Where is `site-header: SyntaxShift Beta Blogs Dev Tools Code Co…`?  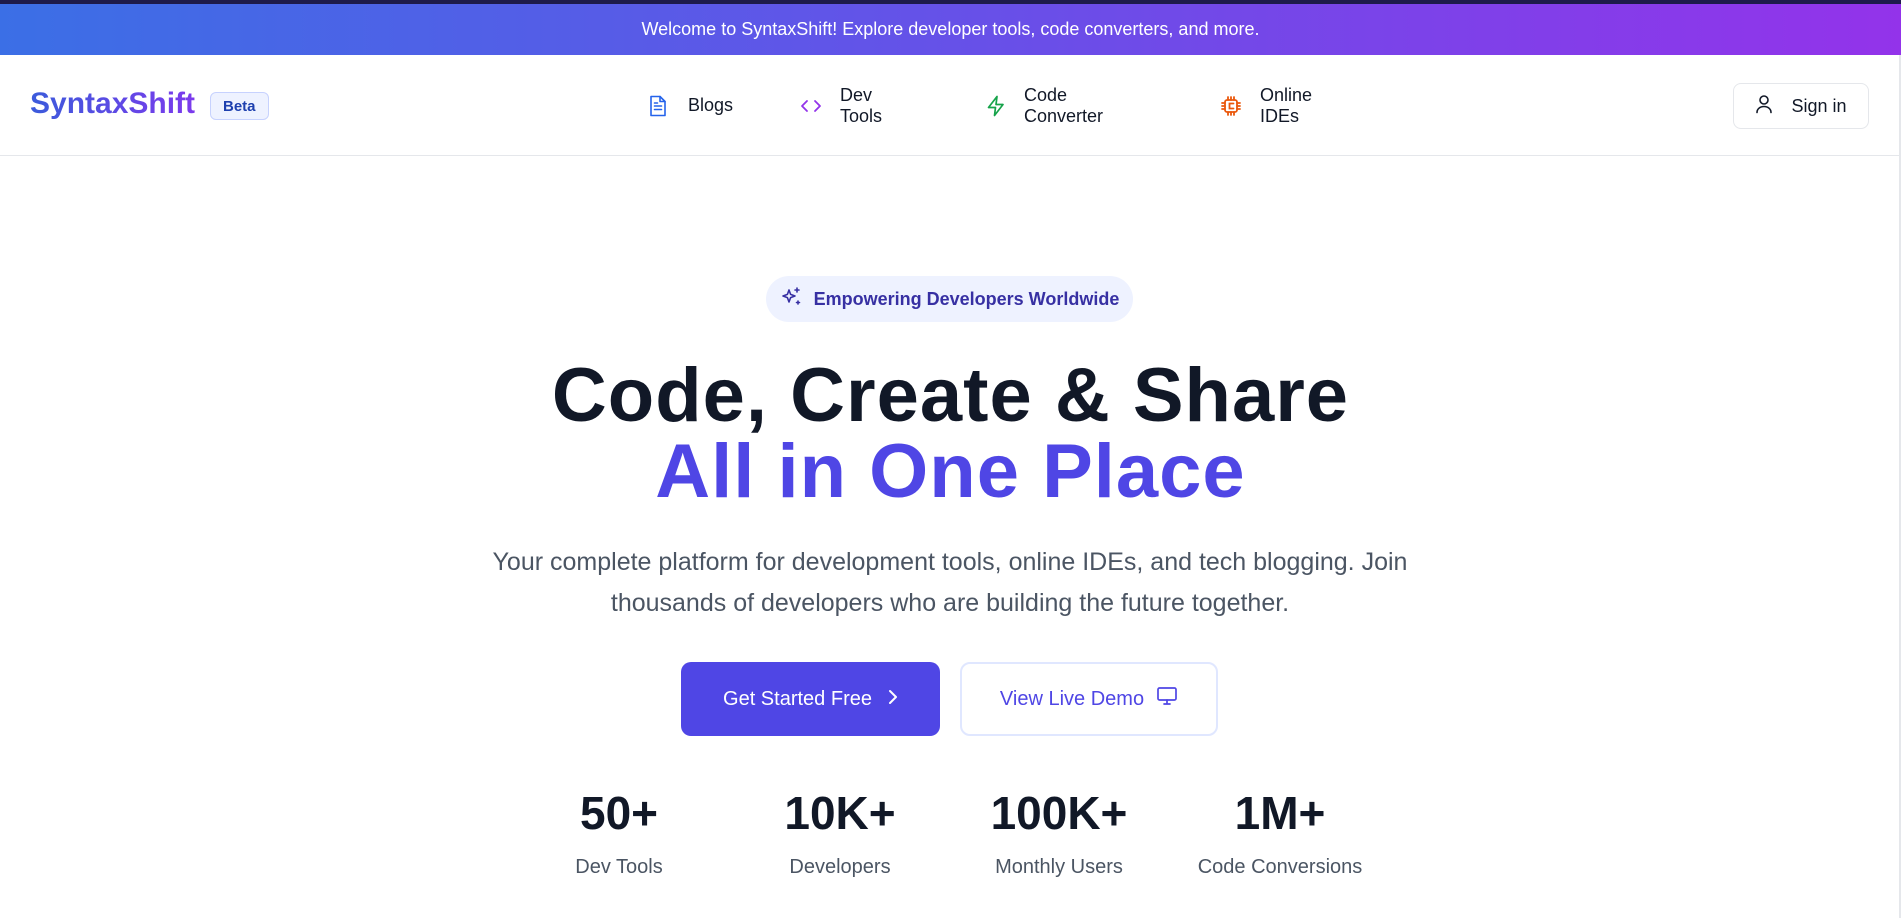 site-header: SyntaxShift Beta Blogs Dev Tools Code Co… is located at coordinates (950, 105).